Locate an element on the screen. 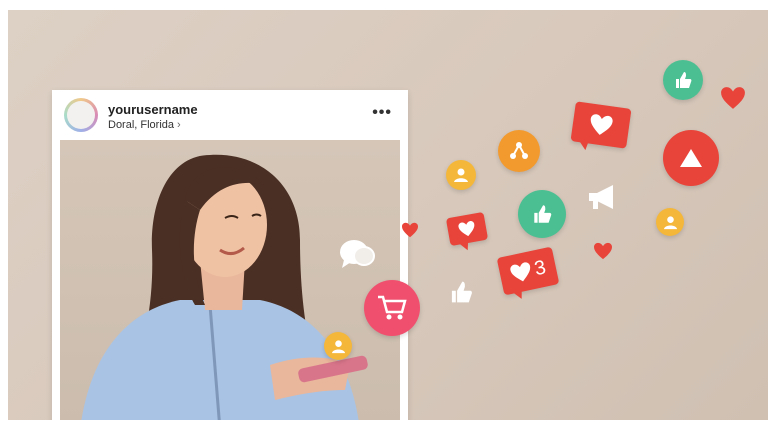  location: Doral, Florida › is located at coordinates (144, 125).